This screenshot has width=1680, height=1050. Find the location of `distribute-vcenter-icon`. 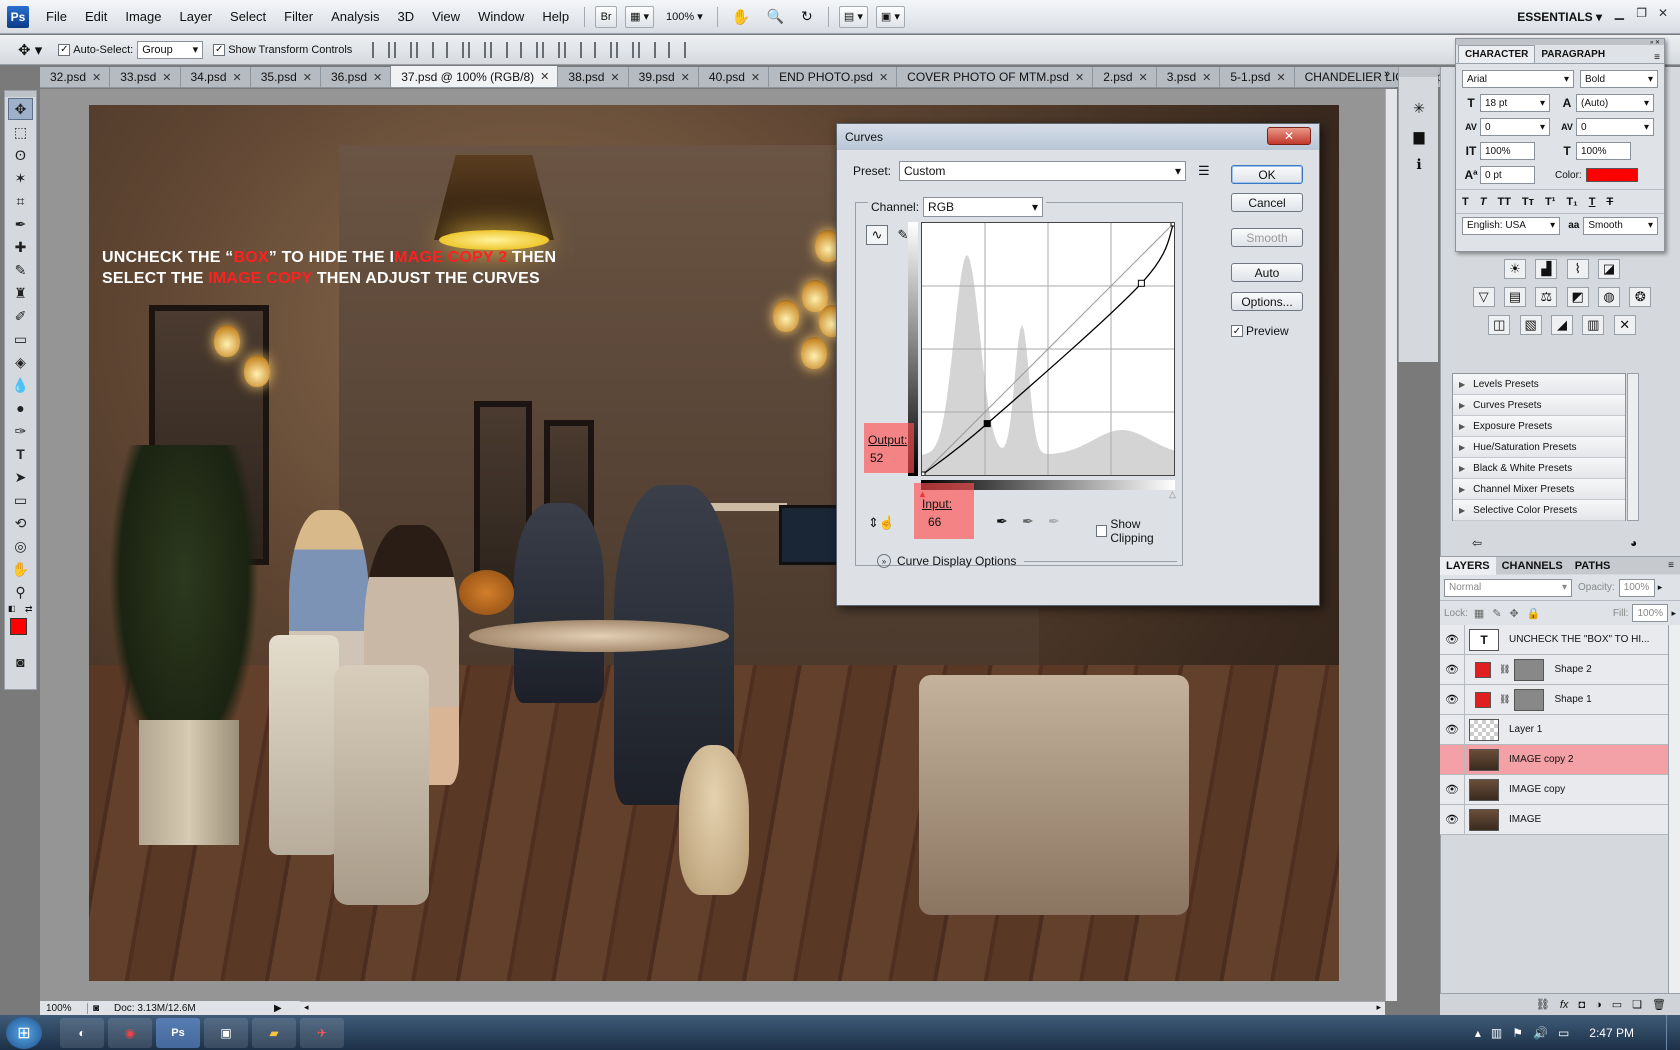

distribute-vcenter-icon is located at coordinates (551, 49).